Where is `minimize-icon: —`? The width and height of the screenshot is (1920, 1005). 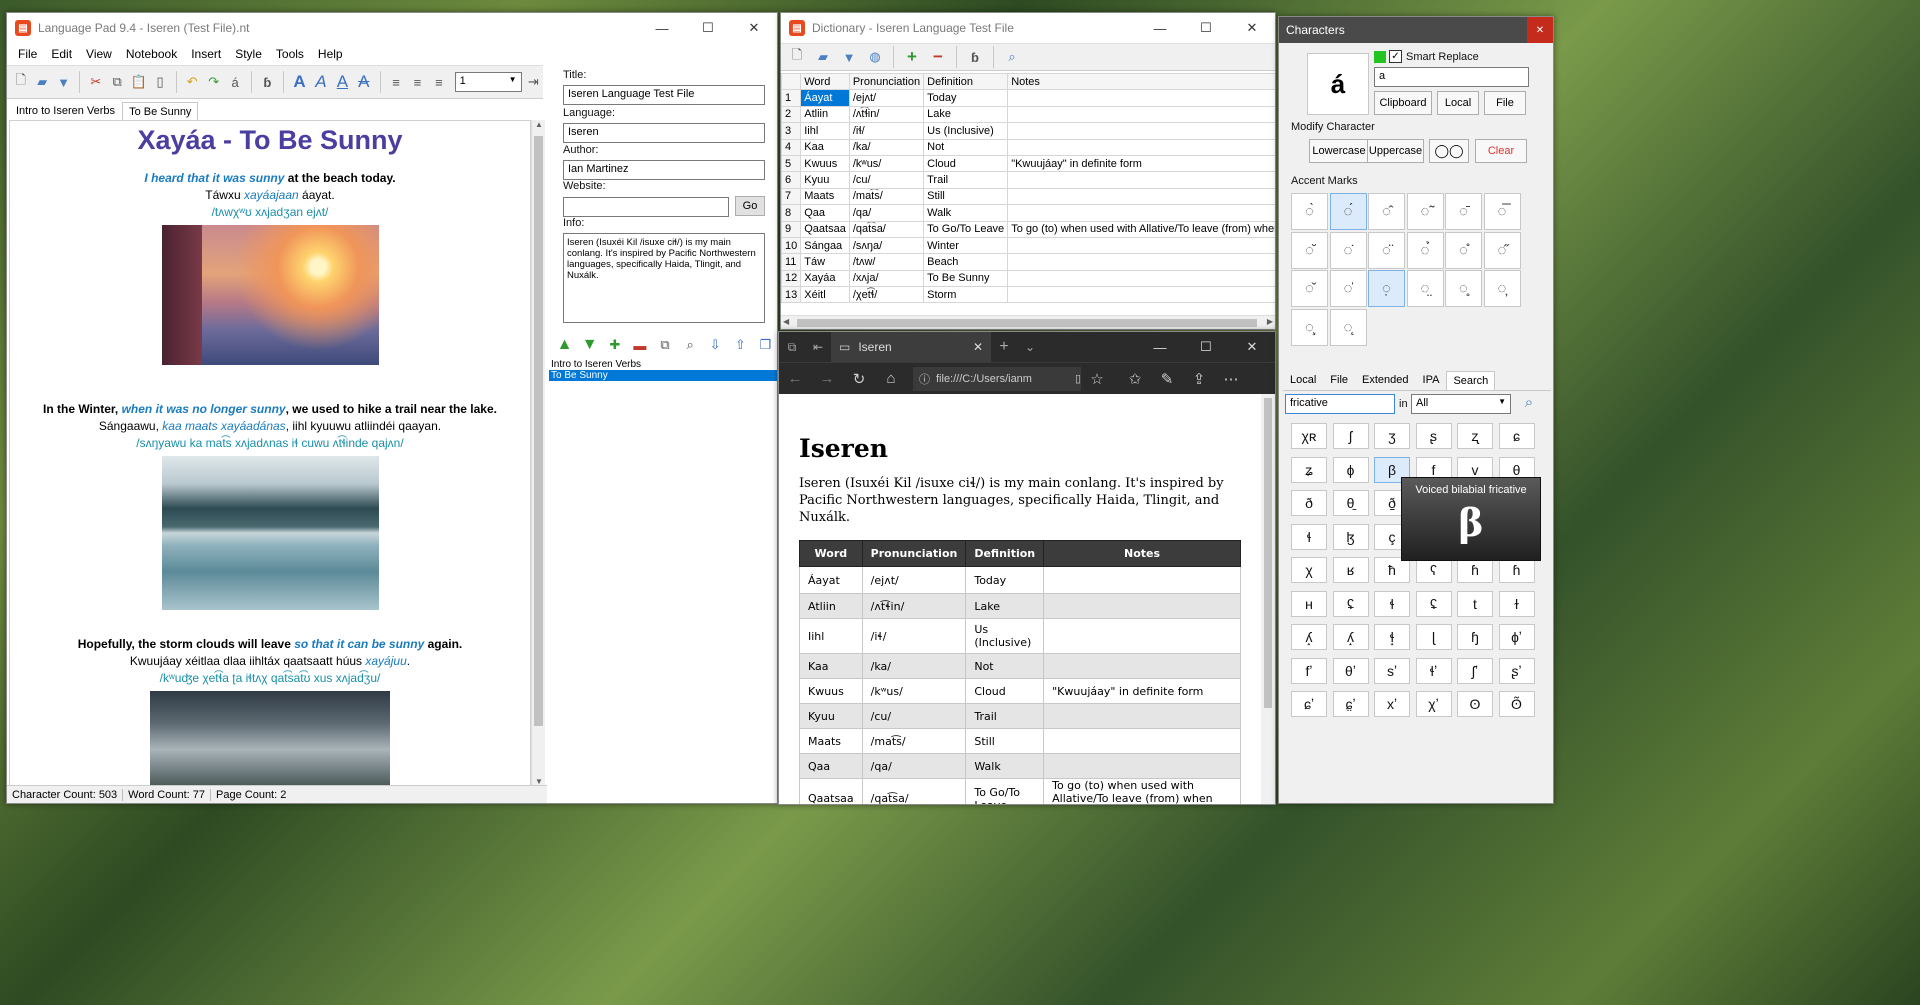 minimize-icon: — is located at coordinates (1160, 28).